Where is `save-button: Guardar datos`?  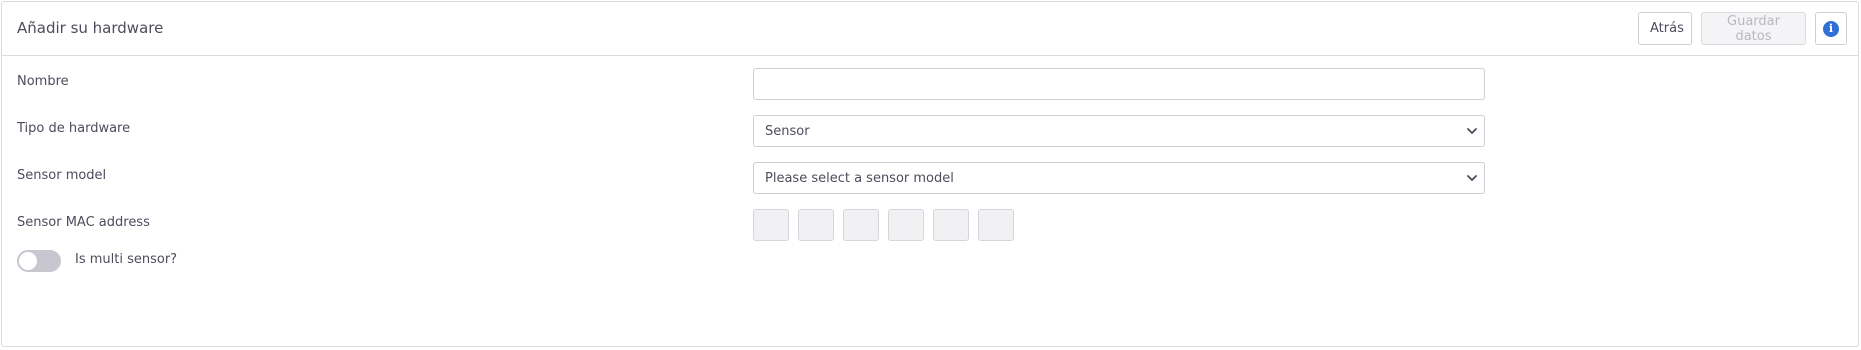
save-button: Guardar datos is located at coordinates (1753, 28).